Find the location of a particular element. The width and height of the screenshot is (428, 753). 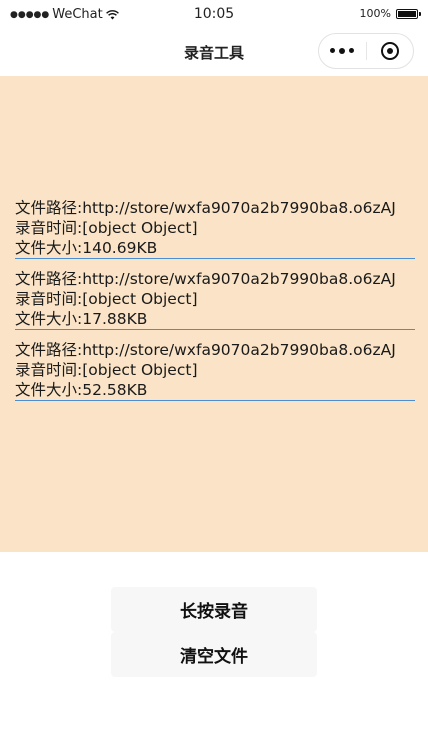

battery-percent: 100% is located at coordinates (375, 13).